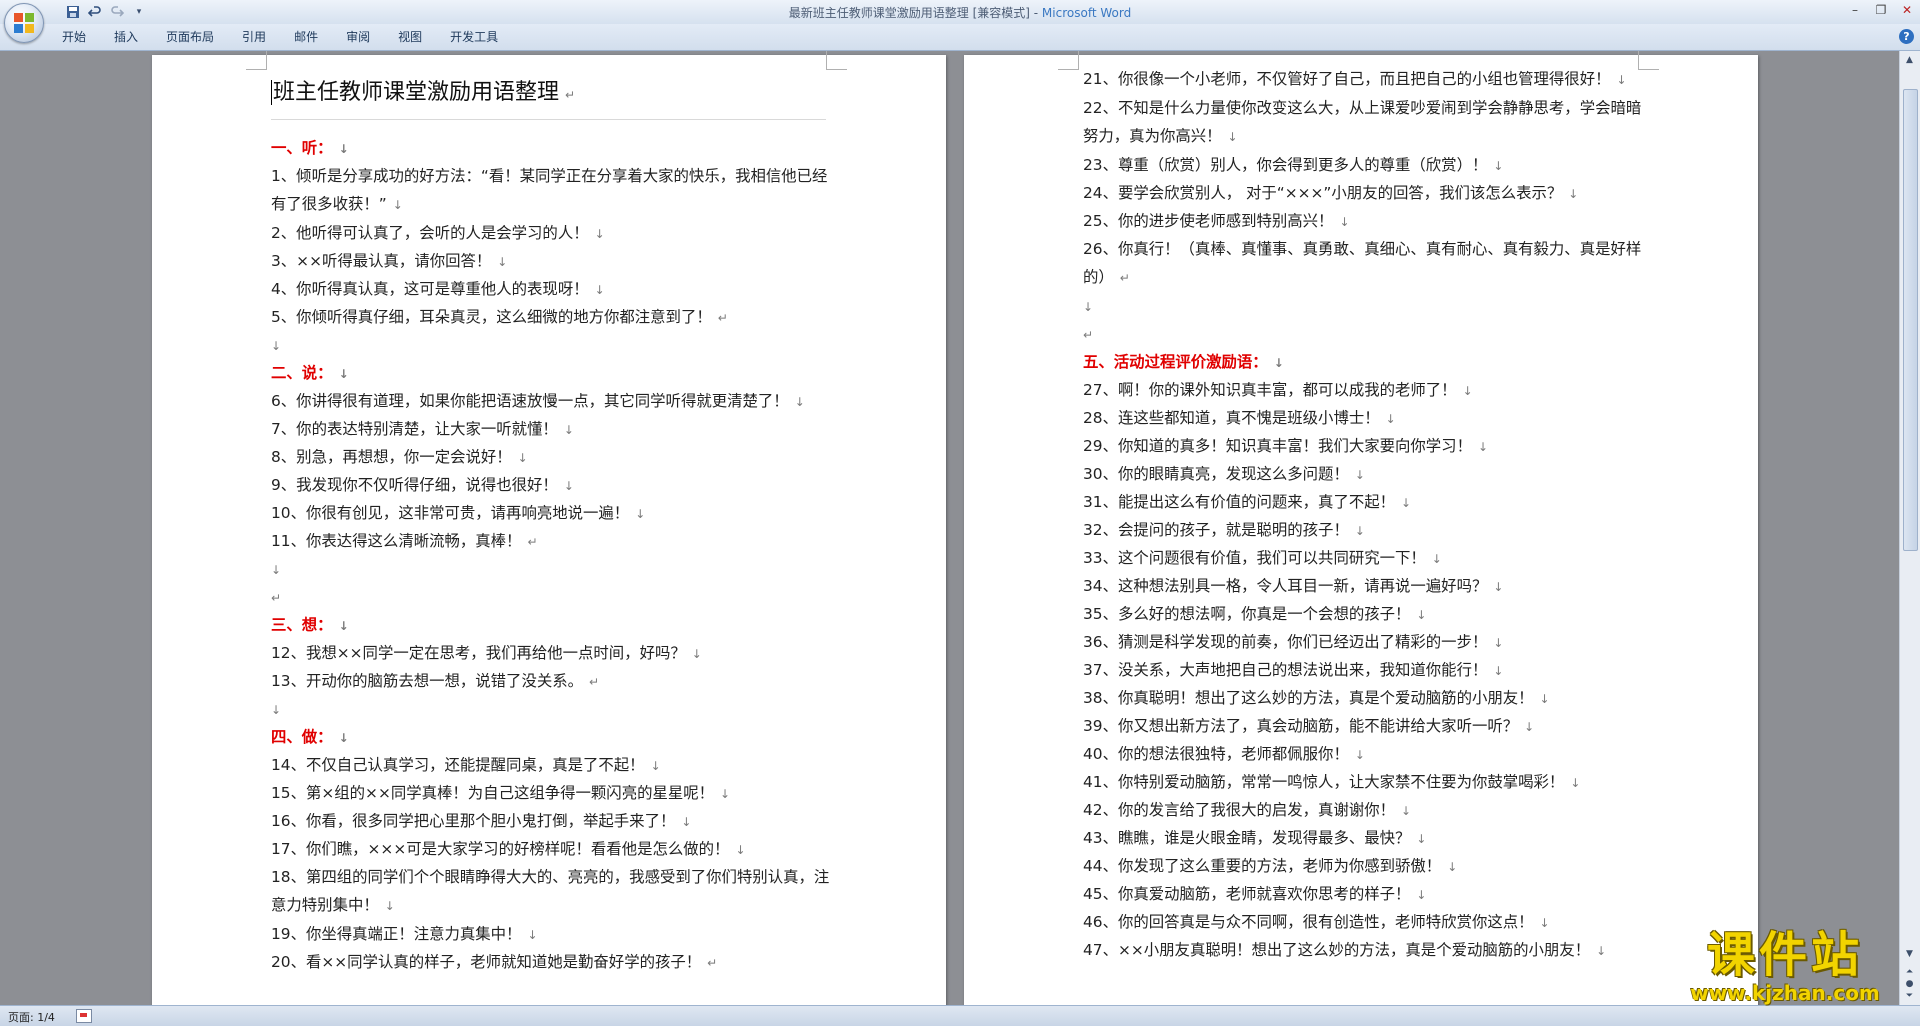 Image resolution: width=1920 pixels, height=1026 pixels. I want to click on paragraph: 39、你又想出新方法了，真会动脑筋，能不能讲给大家听一听？ ↓, so click(1368, 726).